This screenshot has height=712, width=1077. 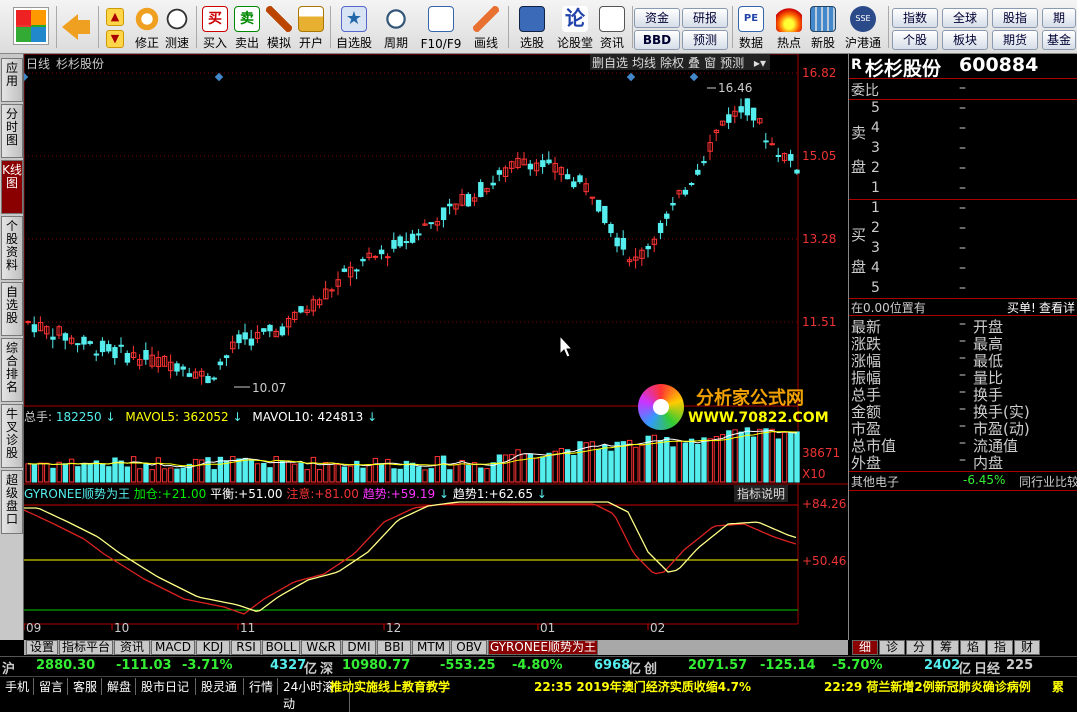 What do you see at coordinates (705, 40) in the screenshot?
I see `forecast-button: 预测` at bounding box center [705, 40].